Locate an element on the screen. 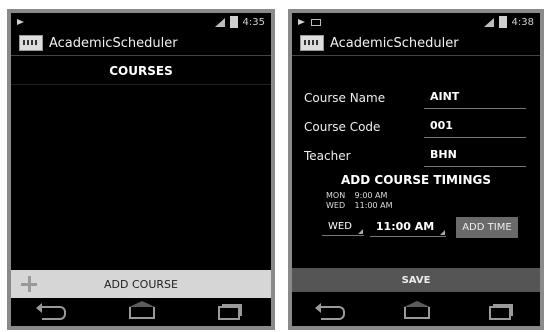  timing-item: MON 9:00 AM is located at coordinates (433, 196).